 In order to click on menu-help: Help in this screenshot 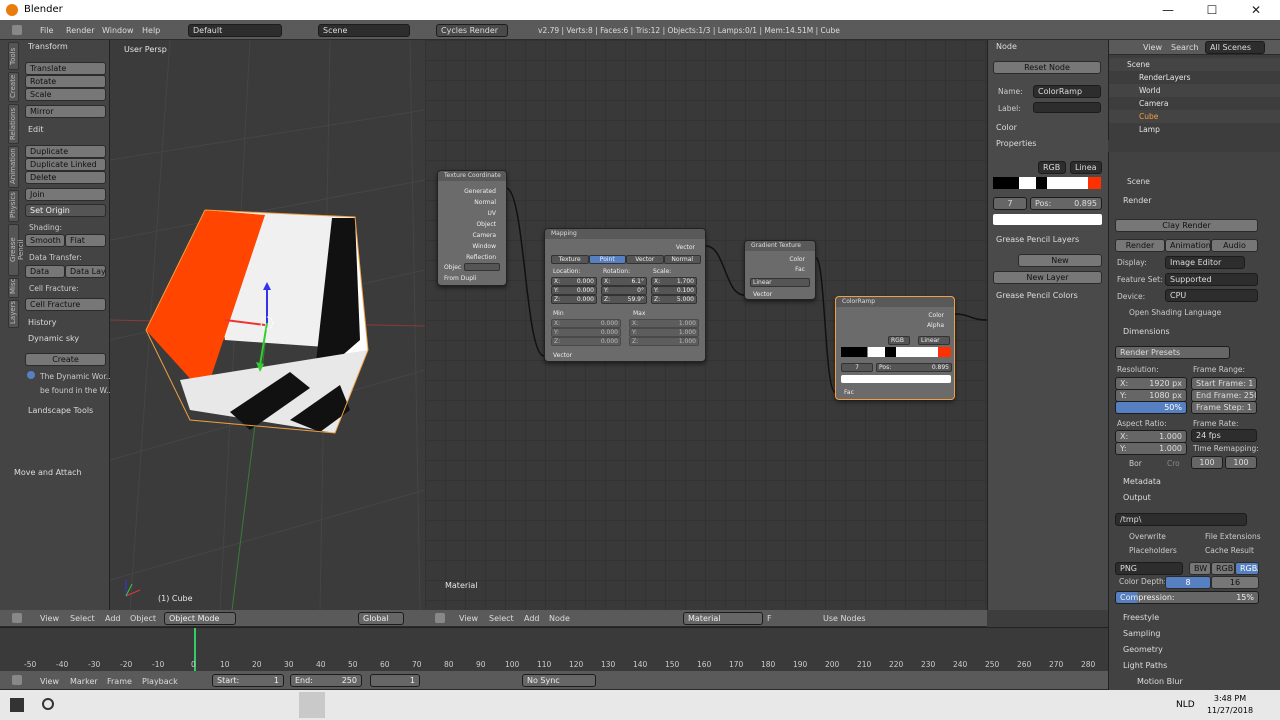, I will do `click(151, 30)`.